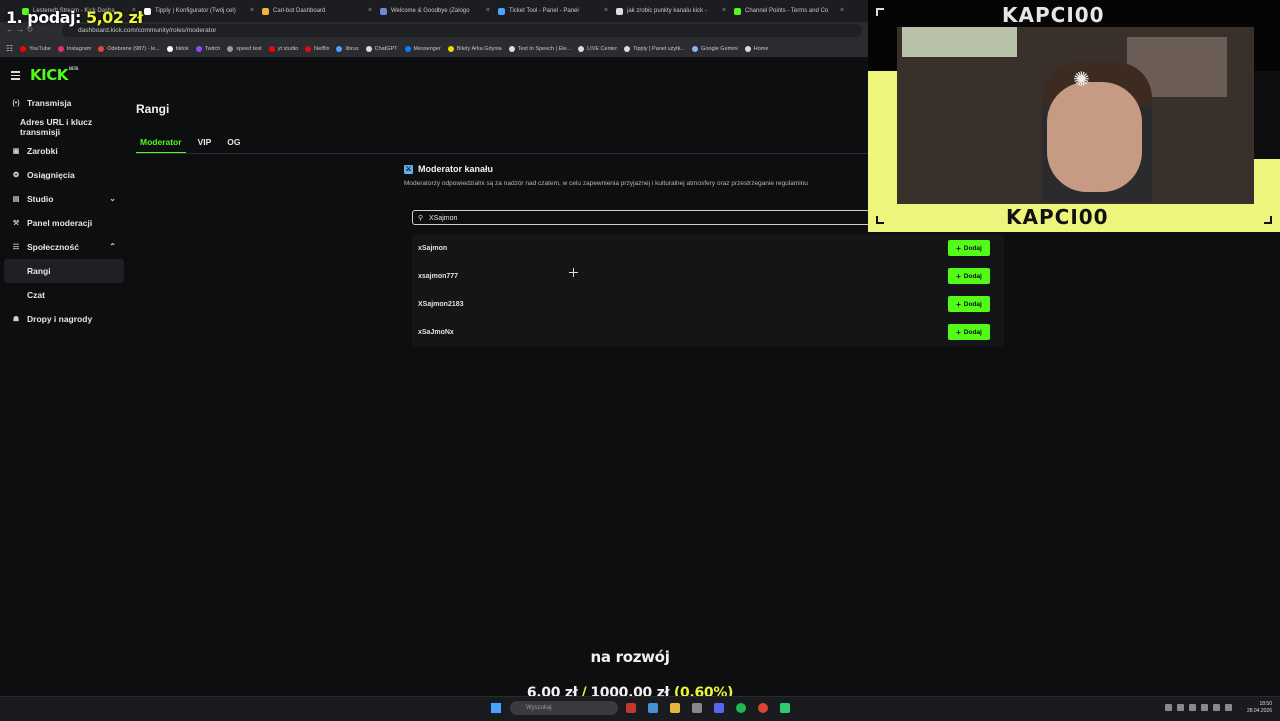 This screenshot has width=1280, height=721. I want to click on tab-og: OG, so click(233, 144).